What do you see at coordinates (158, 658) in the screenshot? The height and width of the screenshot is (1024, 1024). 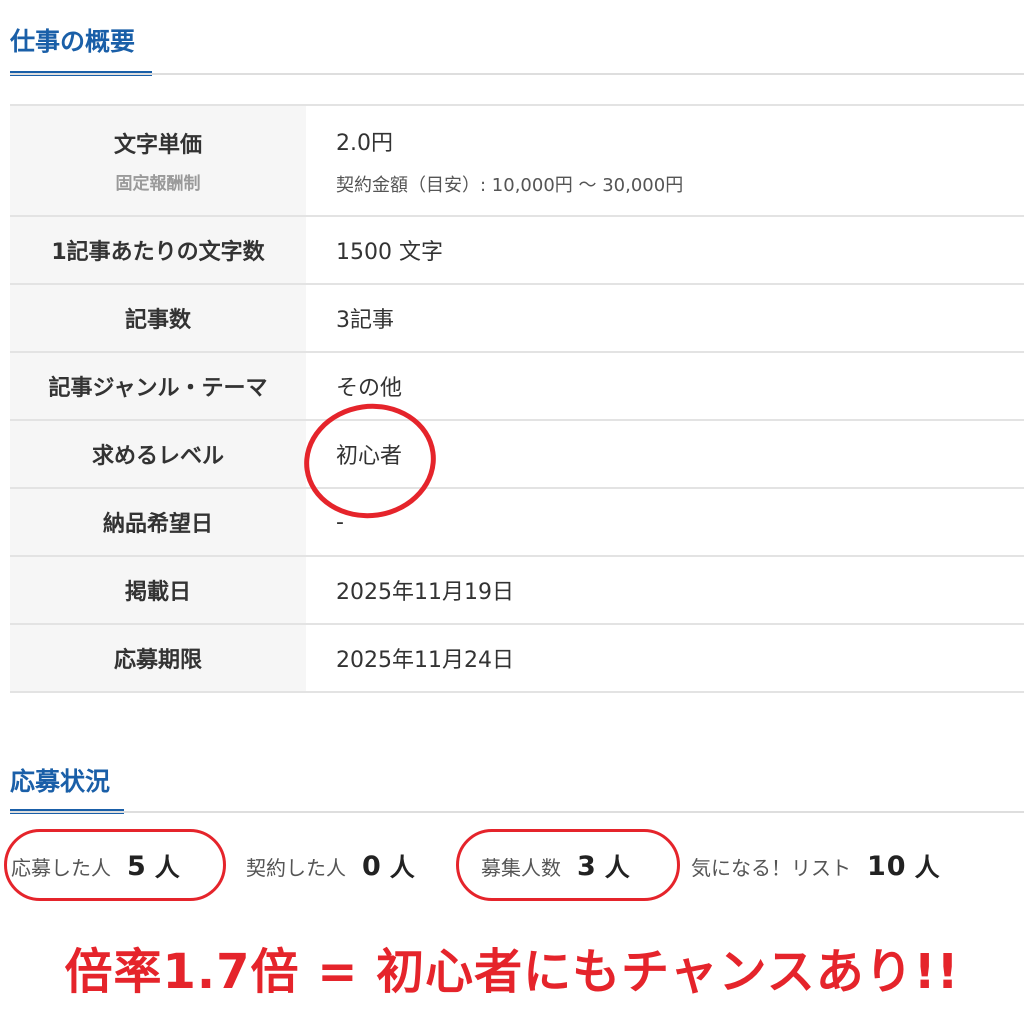 I see `label-deadline: 応募期限` at bounding box center [158, 658].